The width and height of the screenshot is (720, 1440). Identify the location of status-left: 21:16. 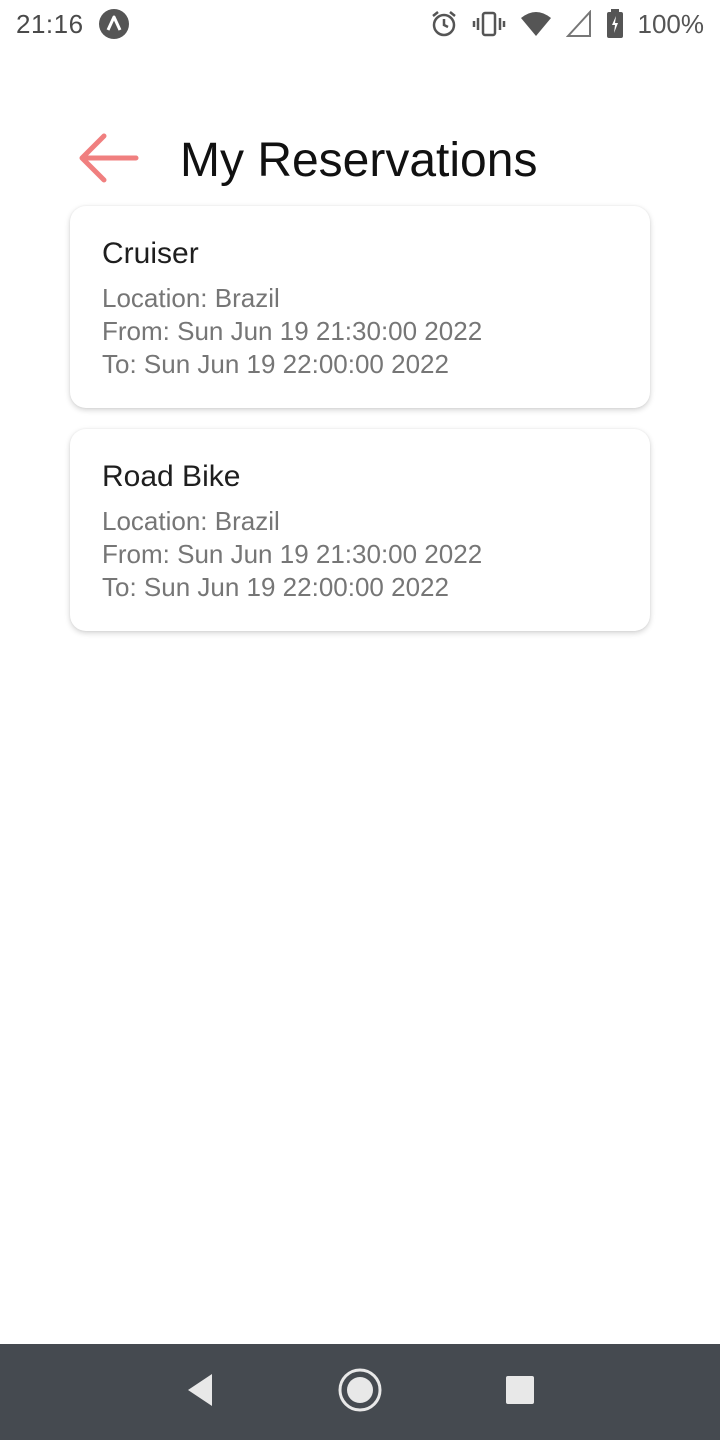
(73, 24).